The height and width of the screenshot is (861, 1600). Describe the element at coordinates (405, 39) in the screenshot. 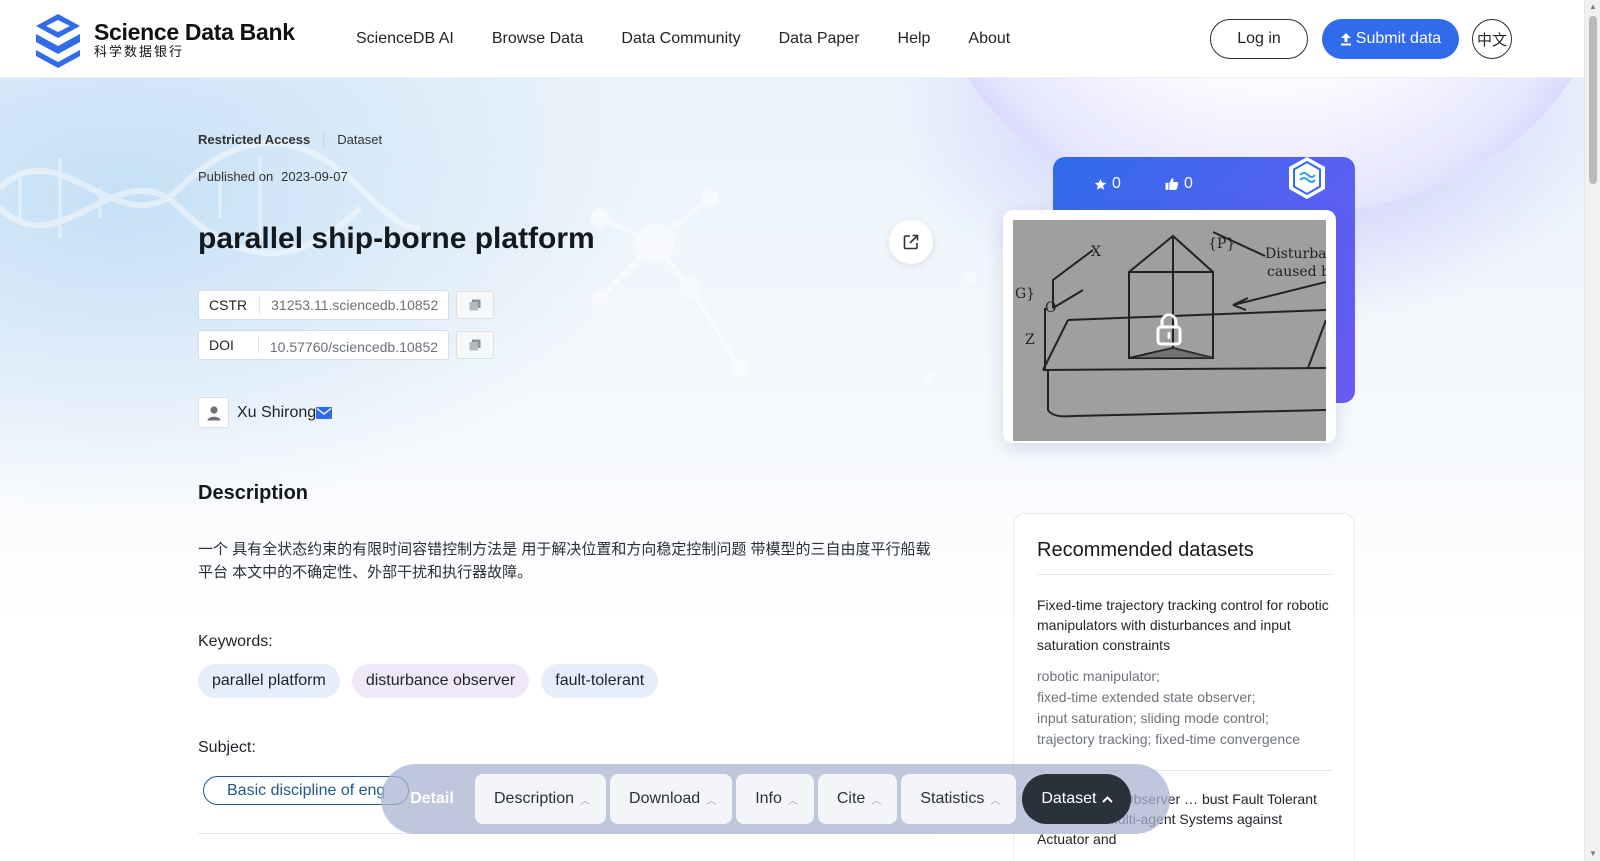

I see `nav-sciencedb-ai: ScienceDB AI` at that location.